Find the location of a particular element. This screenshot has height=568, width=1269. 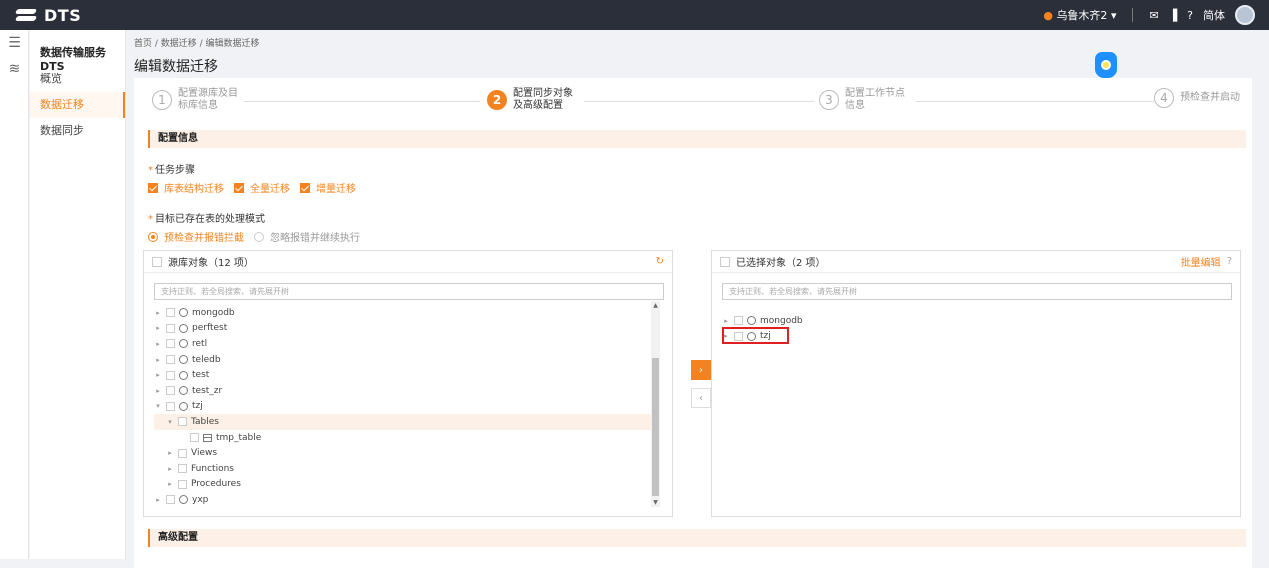

tree-node: ▸ tzj is located at coordinates (977, 337).